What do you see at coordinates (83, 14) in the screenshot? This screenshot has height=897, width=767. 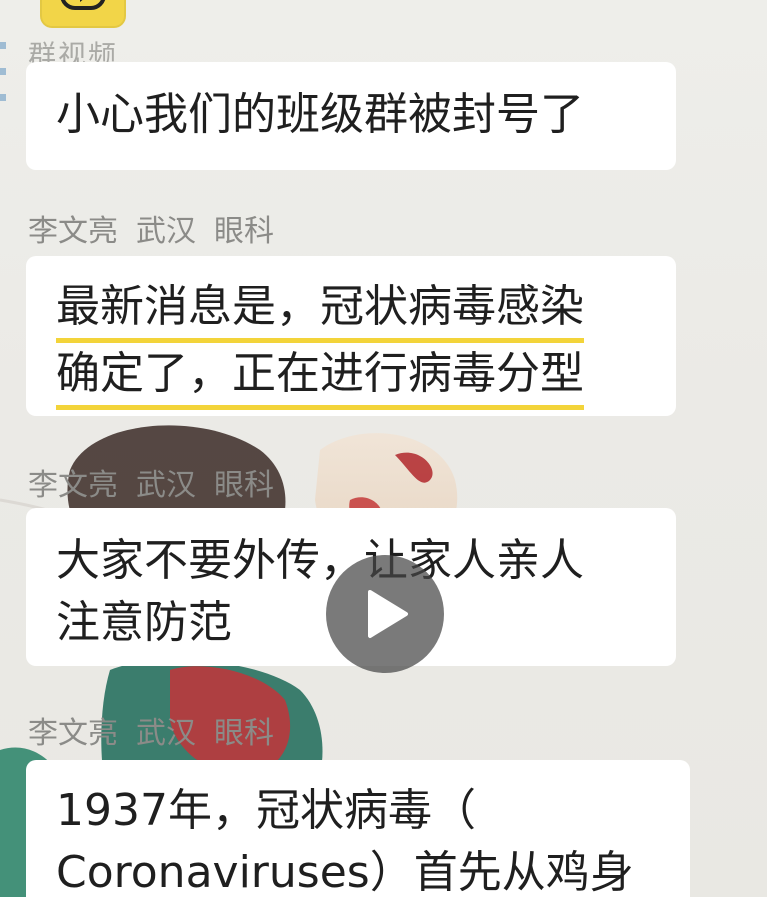 I see `video-app-icon` at bounding box center [83, 14].